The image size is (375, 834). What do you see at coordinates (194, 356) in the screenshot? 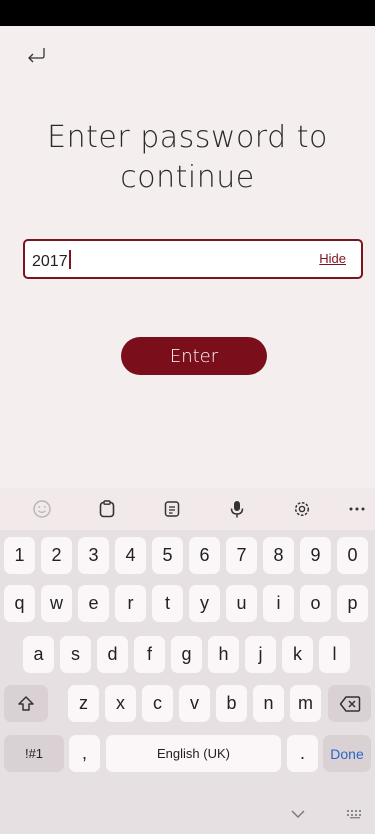
I see `enter-button: Enter` at bounding box center [194, 356].